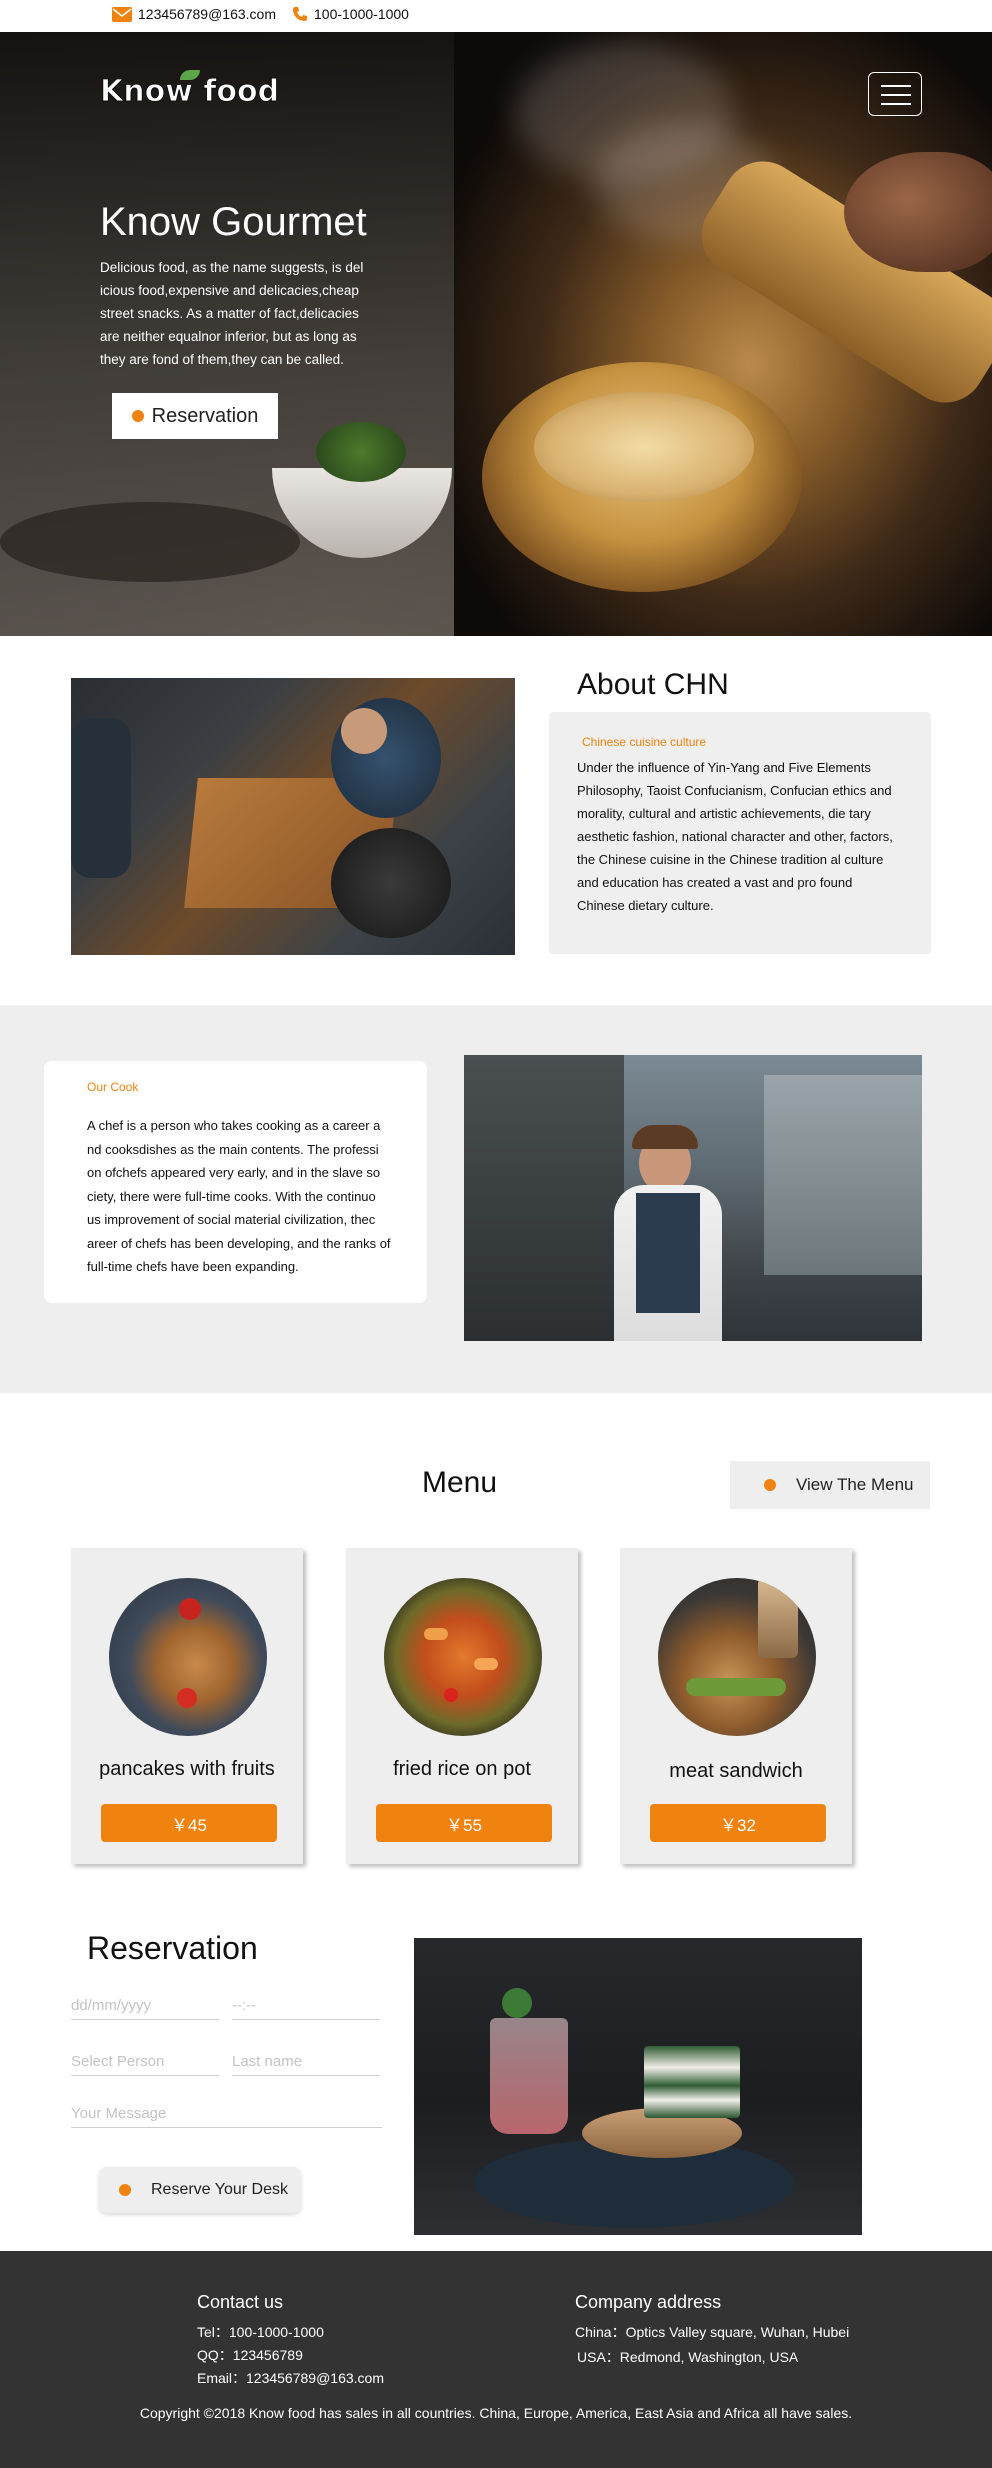  Describe the element at coordinates (306, 2006) in the screenshot. I see `time-input` at that location.